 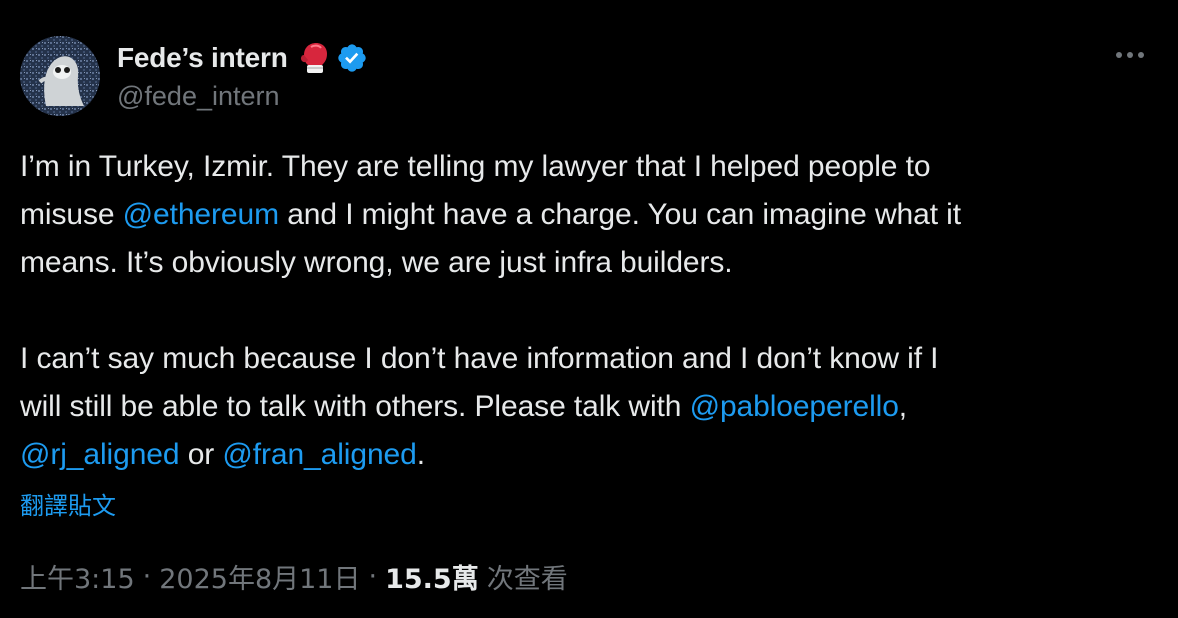 What do you see at coordinates (794, 406) in the screenshot?
I see `mention-link: @pabloeperello` at bounding box center [794, 406].